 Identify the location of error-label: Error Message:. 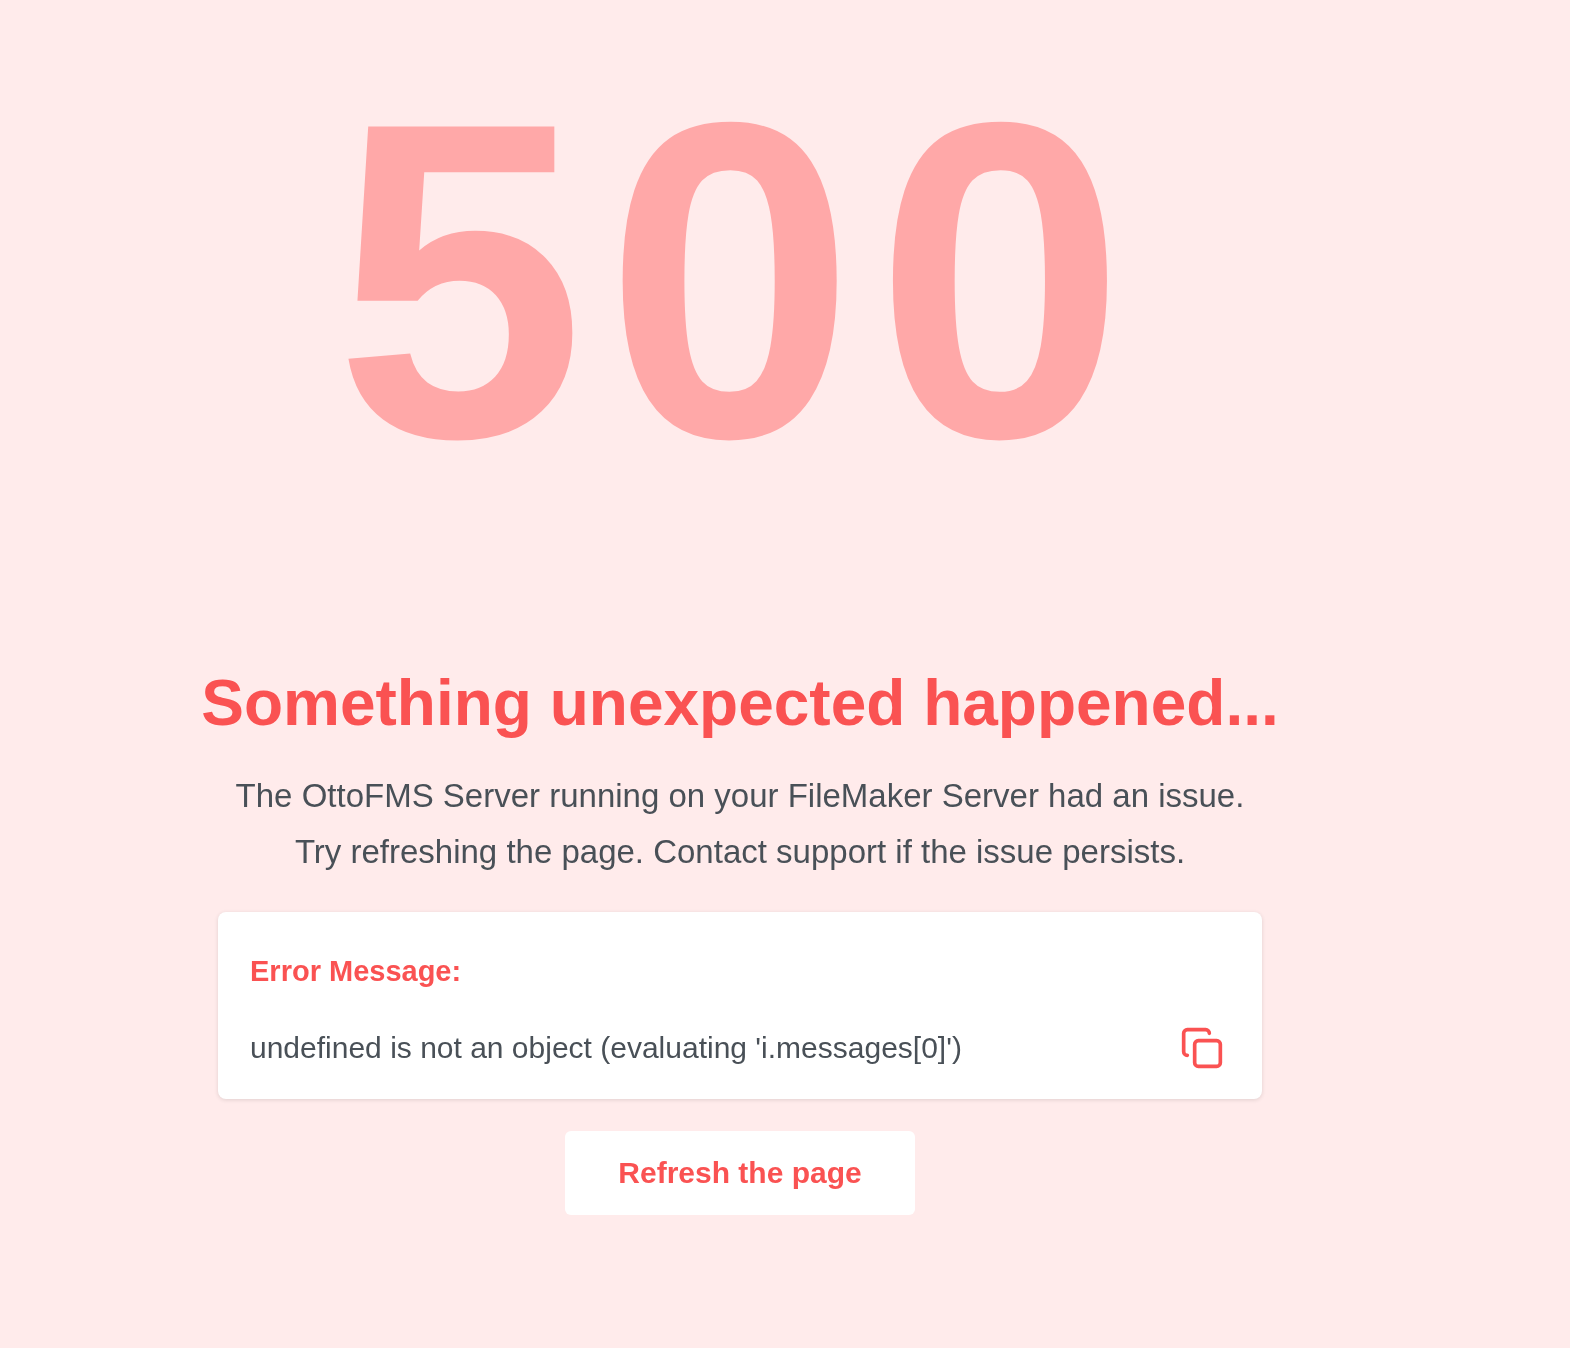
(356, 971).